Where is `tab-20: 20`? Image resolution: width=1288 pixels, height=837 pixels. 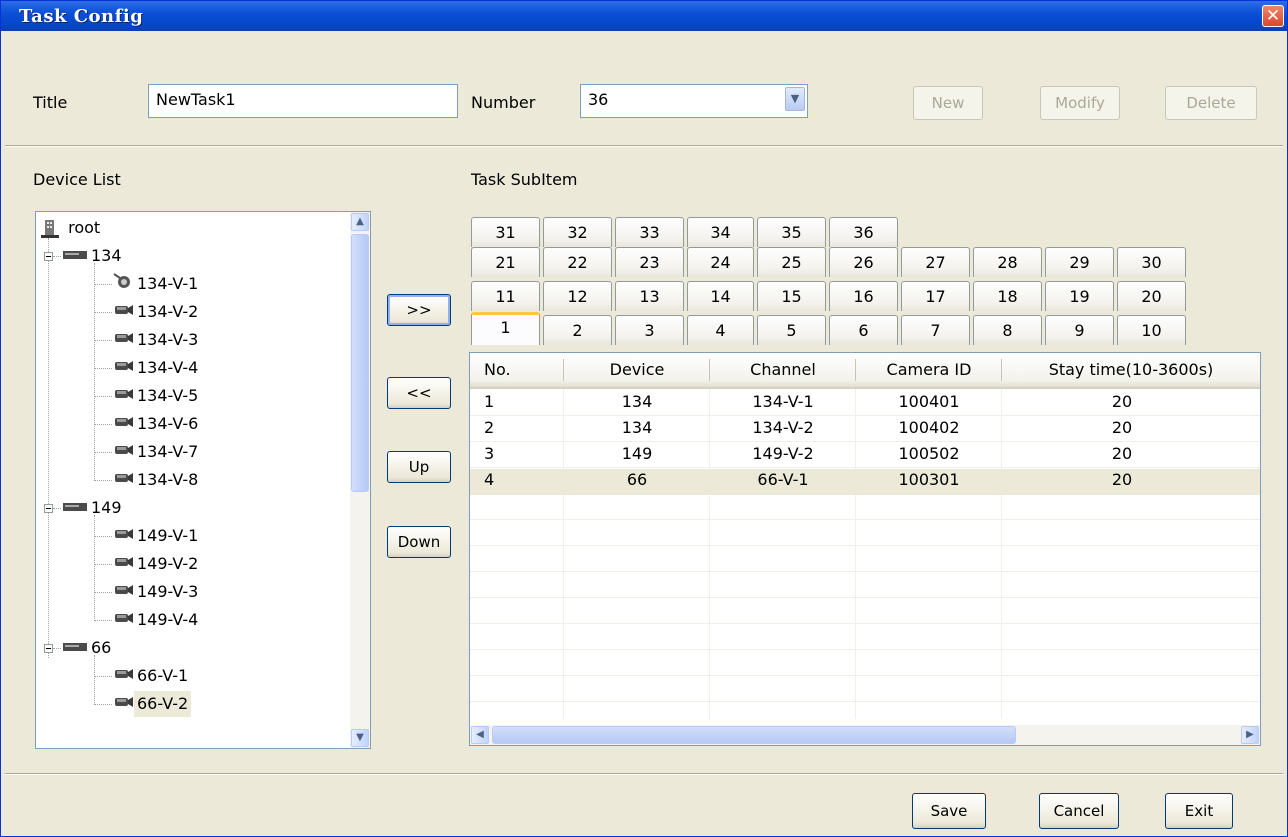
tab-20: 20 is located at coordinates (1151, 296).